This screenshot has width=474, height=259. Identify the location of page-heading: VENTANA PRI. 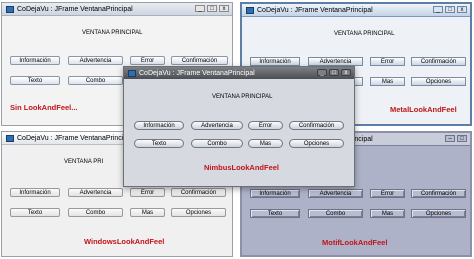
(84, 162).